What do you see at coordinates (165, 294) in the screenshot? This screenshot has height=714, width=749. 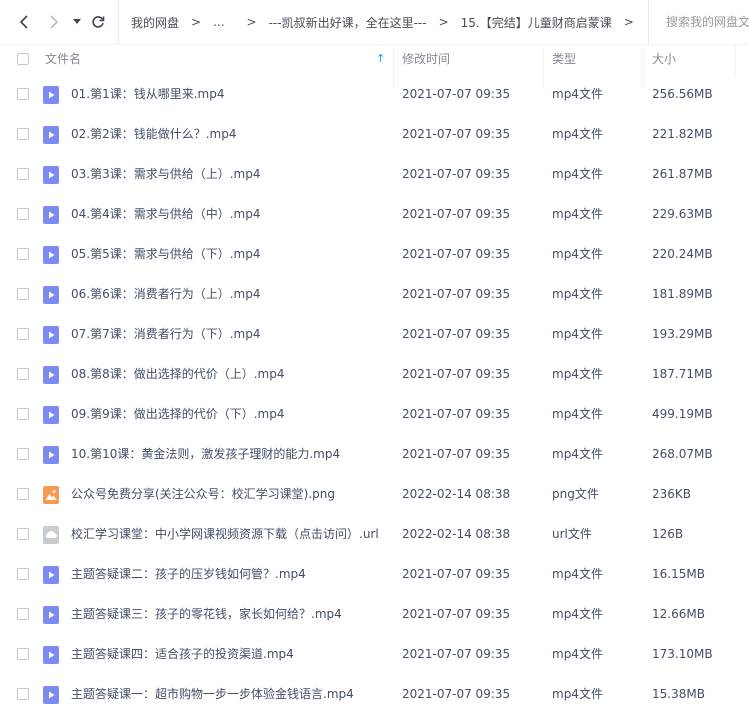 I see `file-name: 06.第6课：消费者行为（上）.mp4` at bounding box center [165, 294].